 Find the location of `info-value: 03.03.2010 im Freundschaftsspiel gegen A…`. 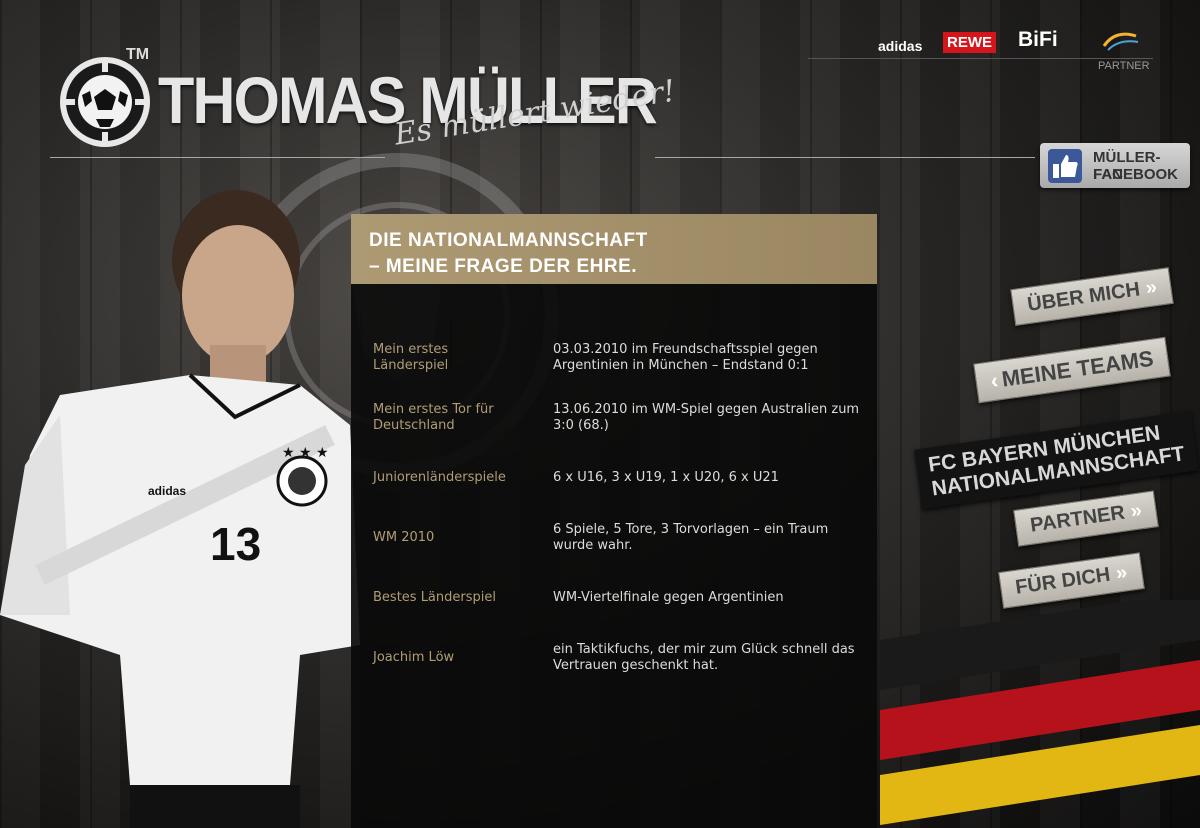

info-value: 03.03.2010 im Freundschaftsspiel gegen A… is located at coordinates (685, 357).